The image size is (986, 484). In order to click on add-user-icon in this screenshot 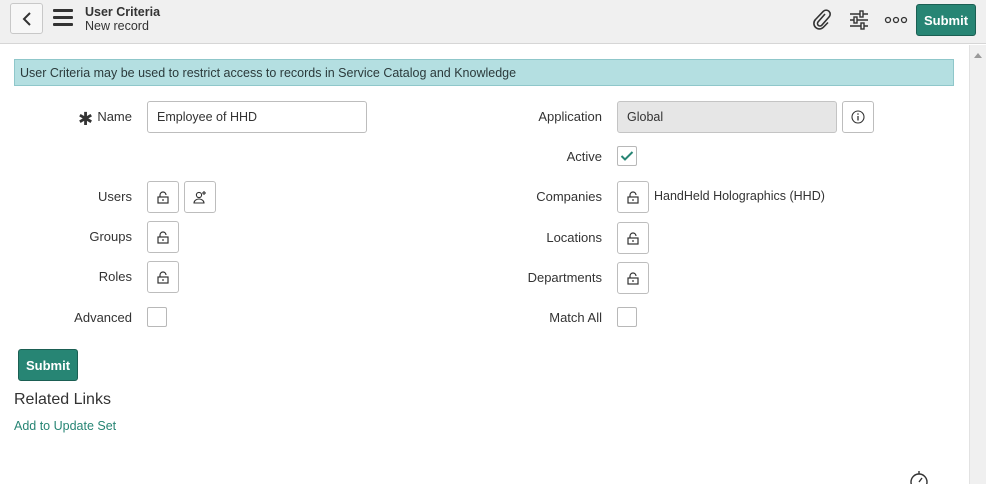, I will do `click(199, 197)`.